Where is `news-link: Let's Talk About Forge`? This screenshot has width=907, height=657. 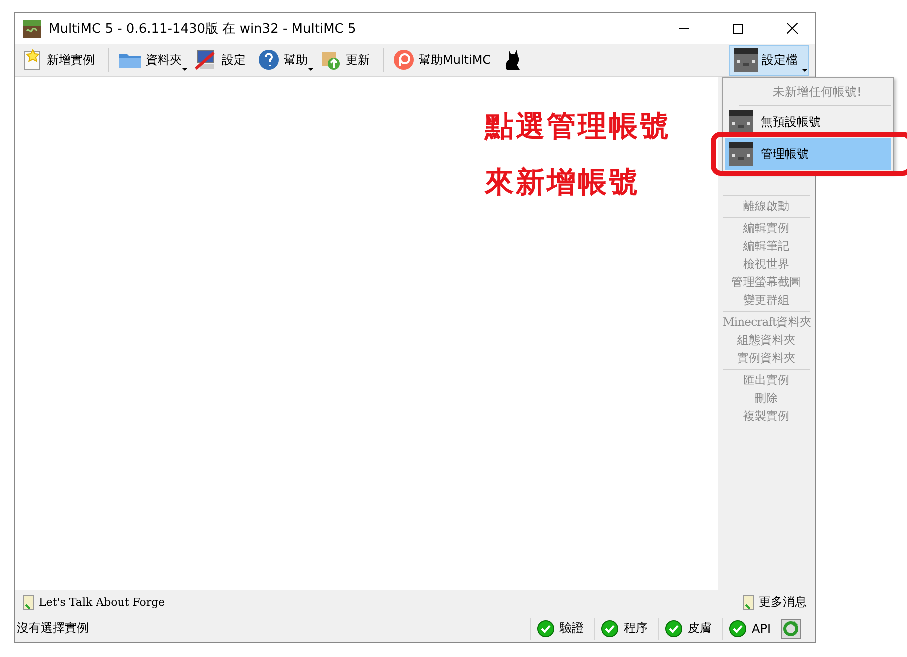
news-link: Let's Talk About Forge is located at coordinates (94, 602).